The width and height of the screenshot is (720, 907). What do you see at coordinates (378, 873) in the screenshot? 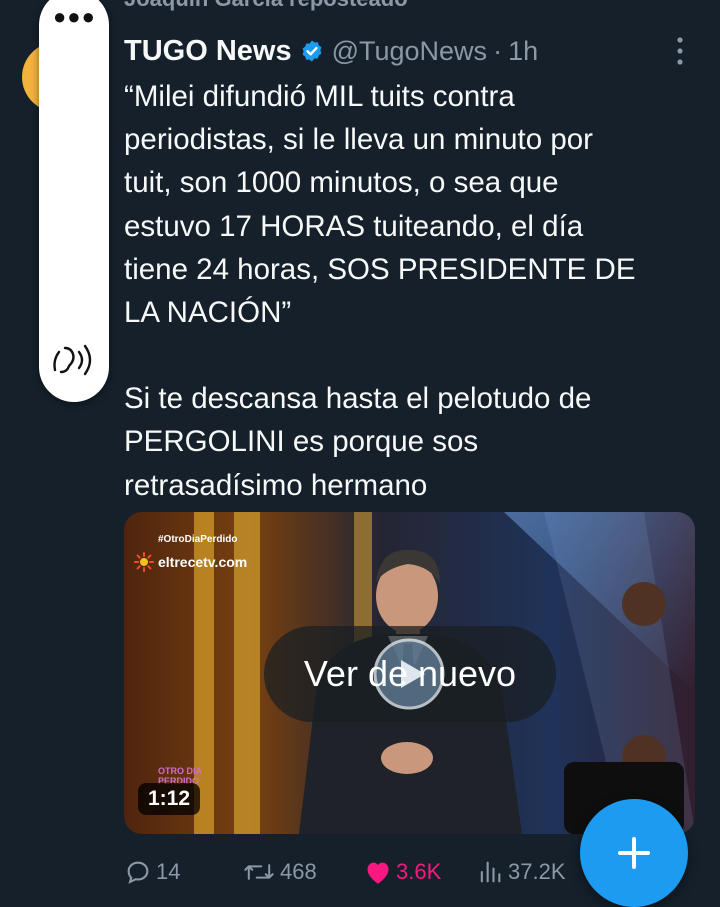
I see `heart-icon` at bounding box center [378, 873].